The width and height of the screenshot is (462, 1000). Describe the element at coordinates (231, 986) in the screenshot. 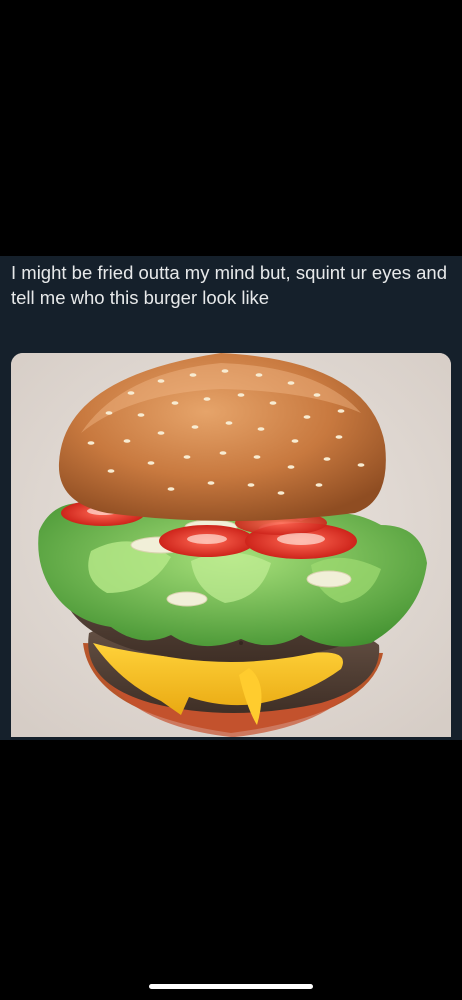

I see `home-indicator` at that location.